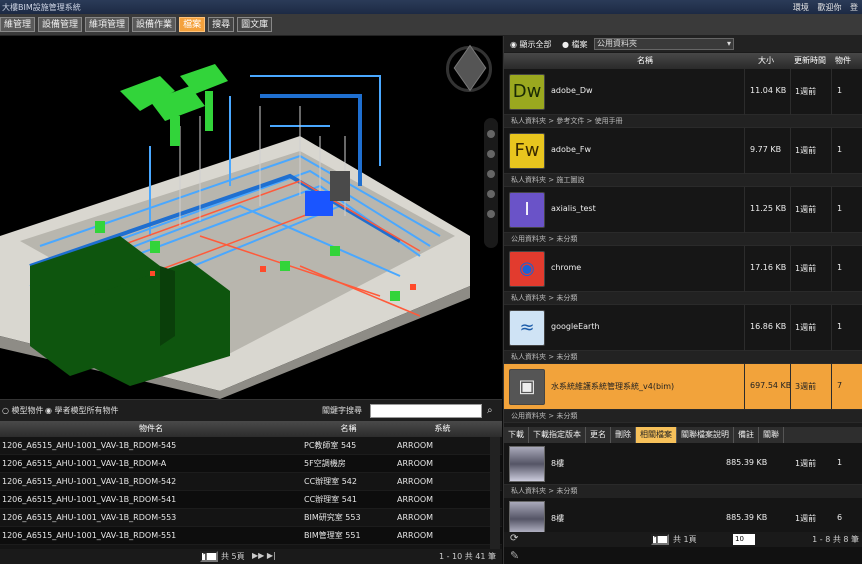  I want to click on col-system: 系統, so click(440, 429).